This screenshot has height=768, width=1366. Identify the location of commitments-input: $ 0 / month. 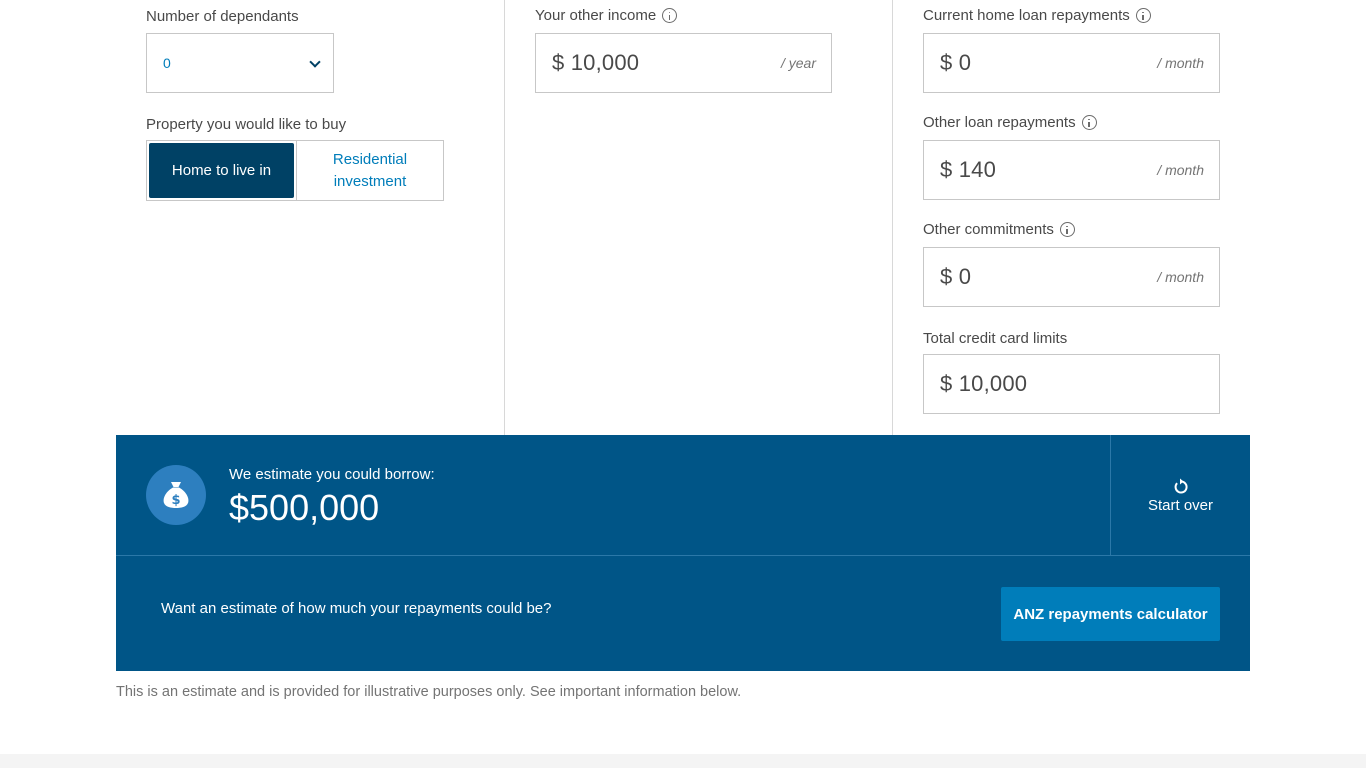
(1071, 277).